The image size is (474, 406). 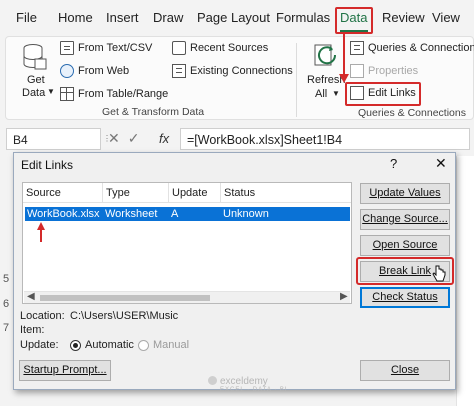 I want to click on tab-view: View, so click(x=446, y=17).